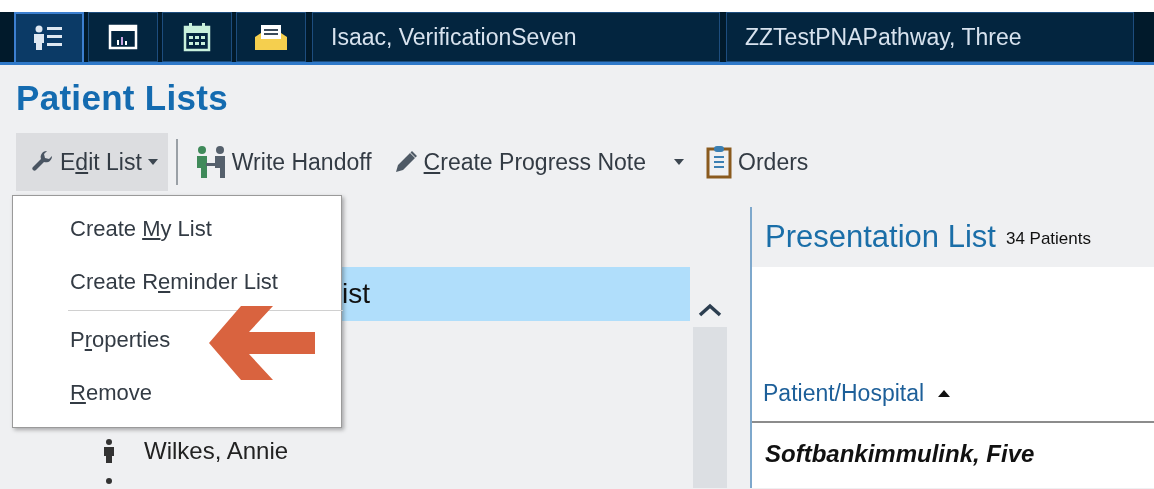 This screenshot has height=489, width=1154. What do you see at coordinates (900, 454) in the screenshot?
I see `patient-name: Softbankimmulink, Five` at bounding box center [900, 454].